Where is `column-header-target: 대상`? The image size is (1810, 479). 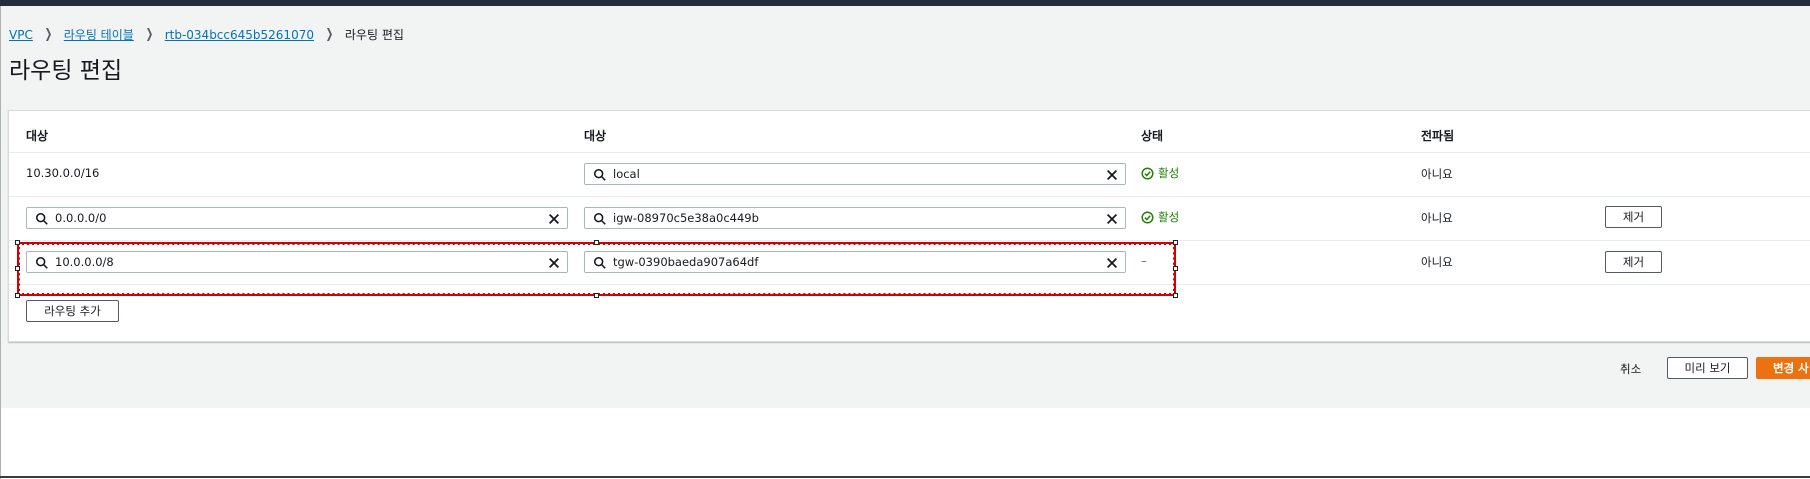 column-header-target: 대상 is located at coordinates (595, 136).